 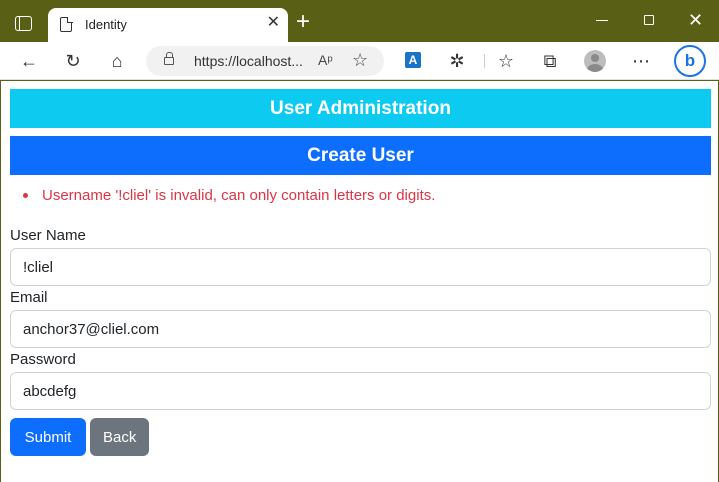 I want to click on sidebar-toggle-icon, so click(x=23, y=23).